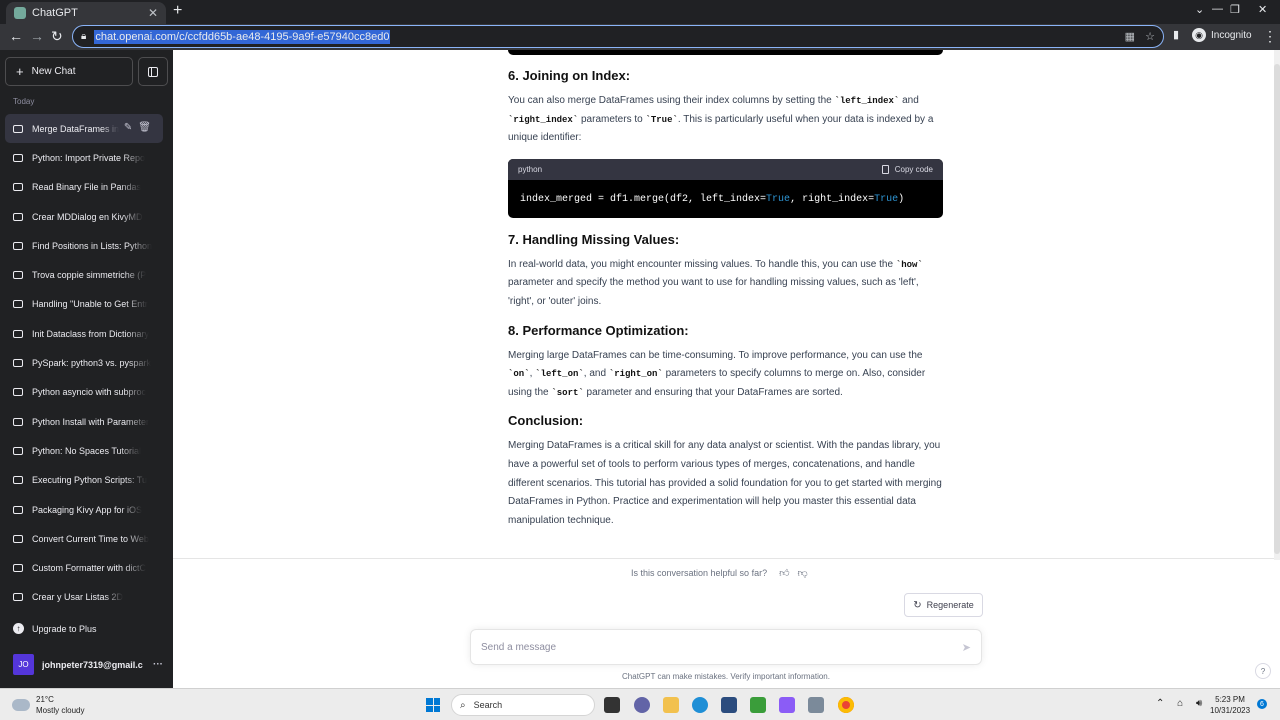  I want to click on conversation-item: Custom Formatter with dictC, so click(84, 567).